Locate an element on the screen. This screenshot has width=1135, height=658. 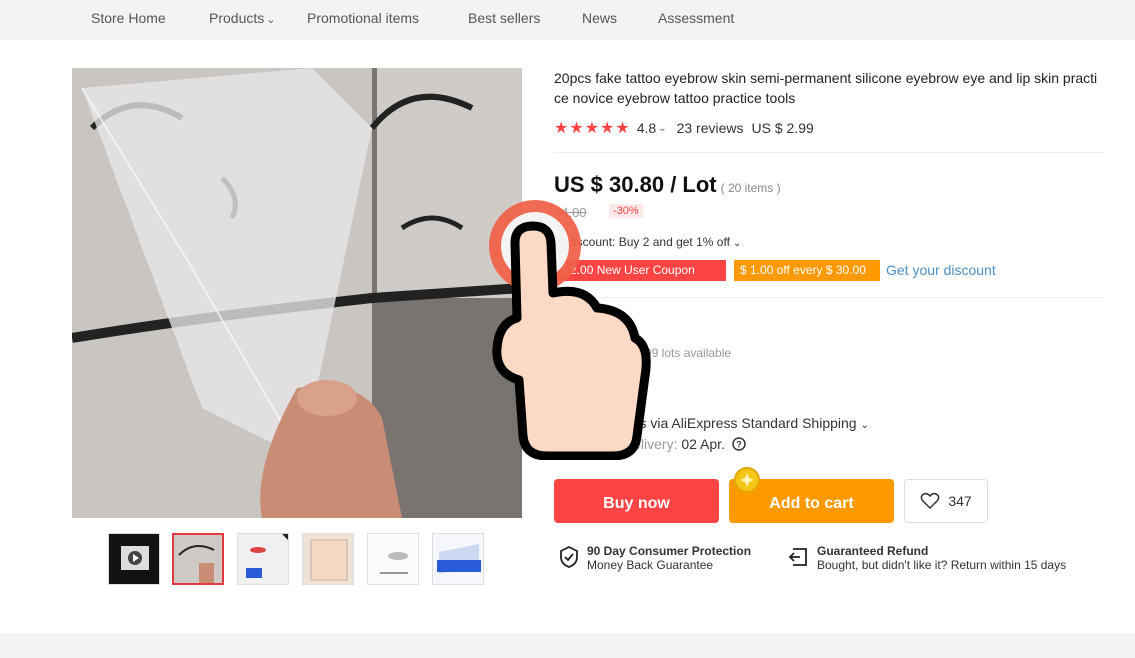
store-coupon: $ 1.00 off every $ 30.00 is located at coordinates (807, 270).